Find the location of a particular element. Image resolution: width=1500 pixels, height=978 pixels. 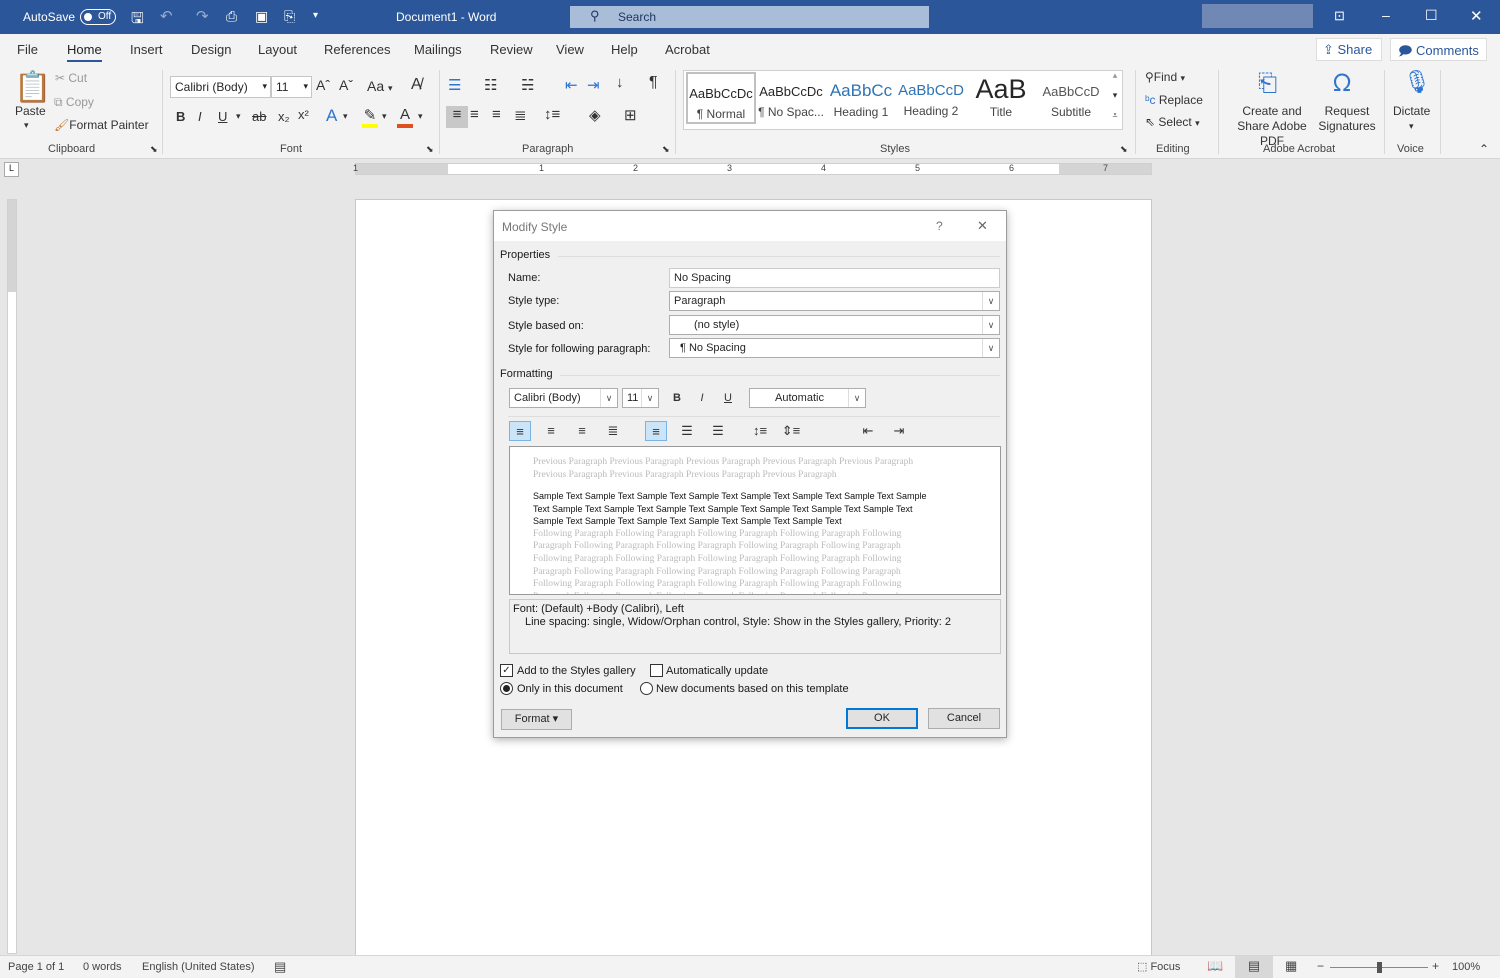

tab-layout: Layout is located at coordinates (277, 49).